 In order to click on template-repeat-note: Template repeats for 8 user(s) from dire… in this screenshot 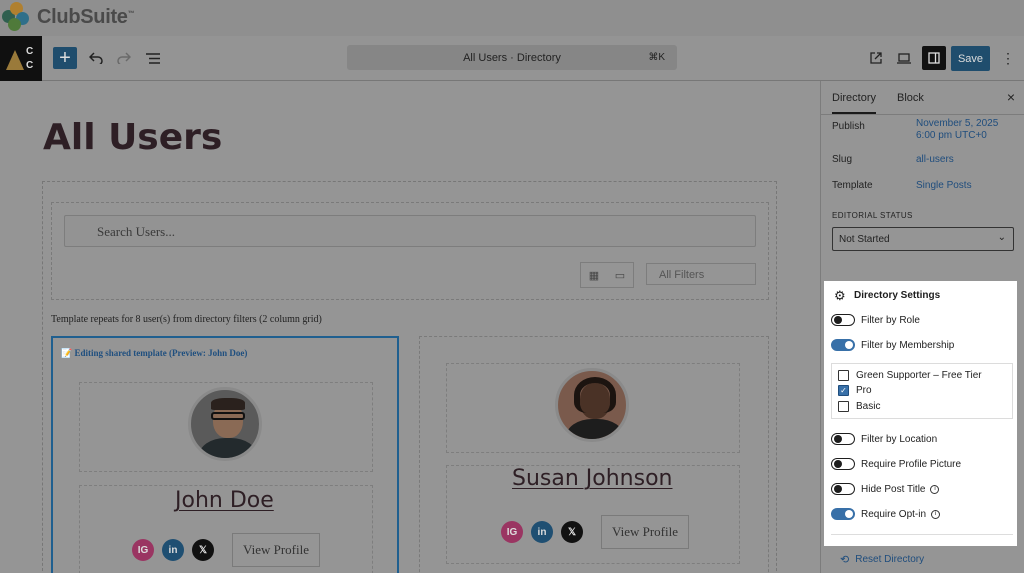, I will do `click(186, 319)`.